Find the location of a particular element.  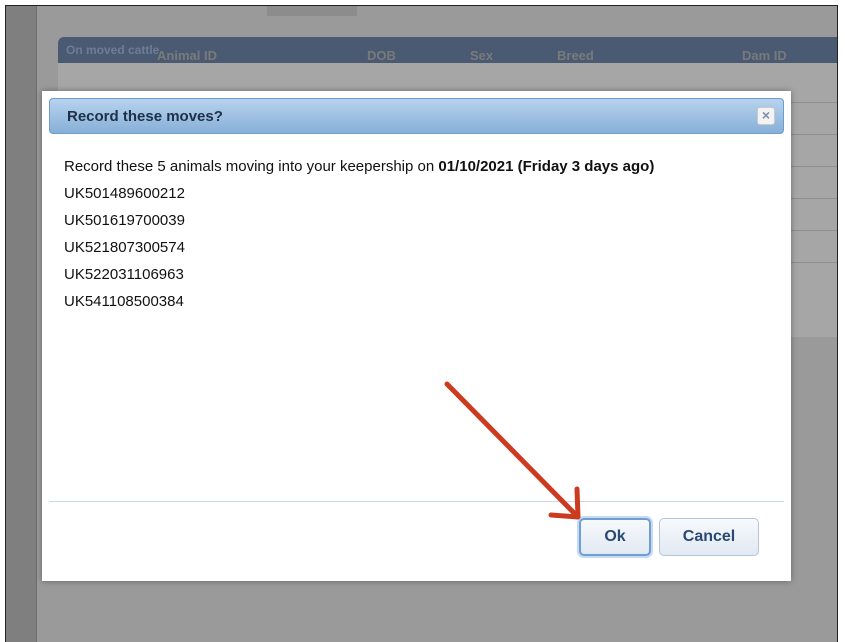

animal-id-item: UK521807300574 is located at coordinates (124, 247).